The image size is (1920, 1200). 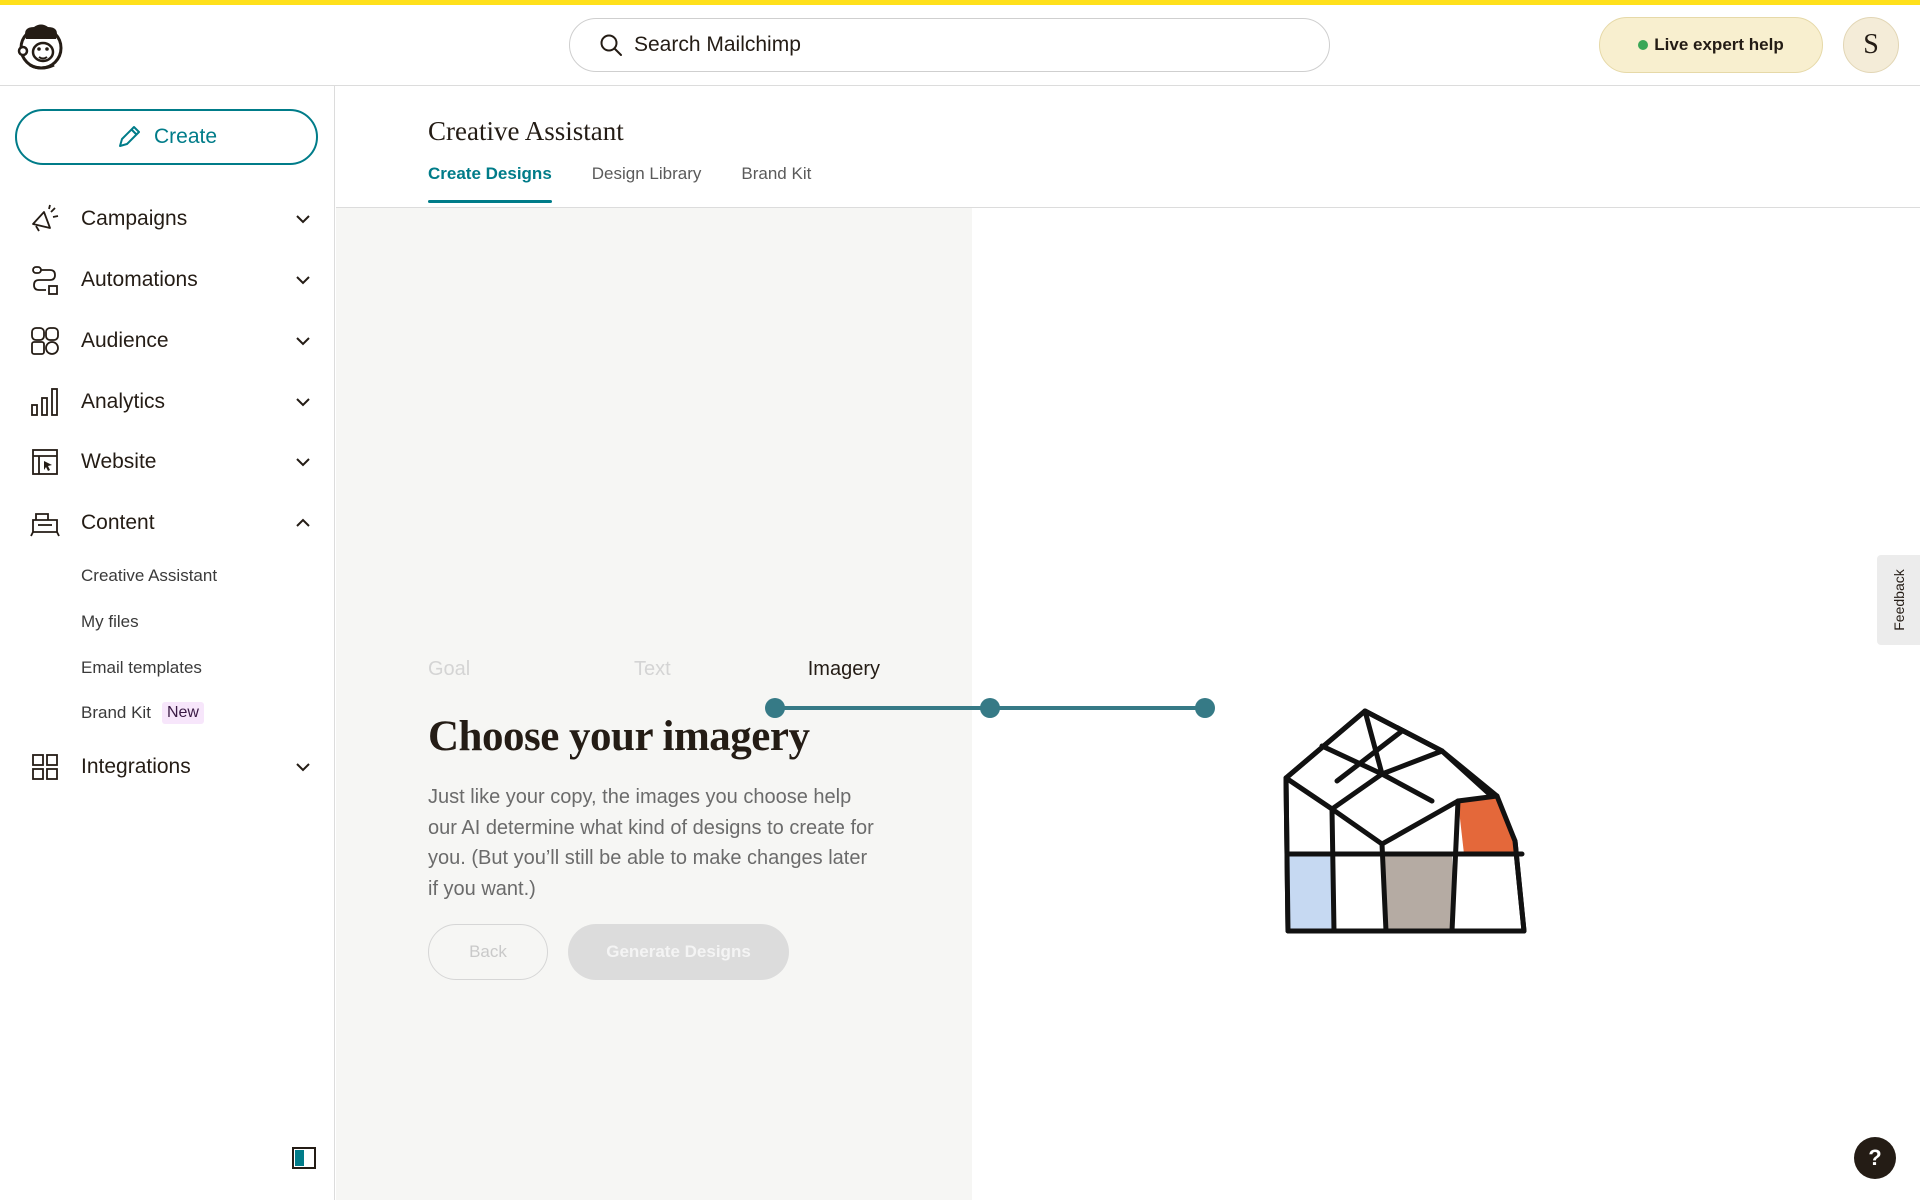 I want to click on step-label-text: Text, so click(x=652, y=669).